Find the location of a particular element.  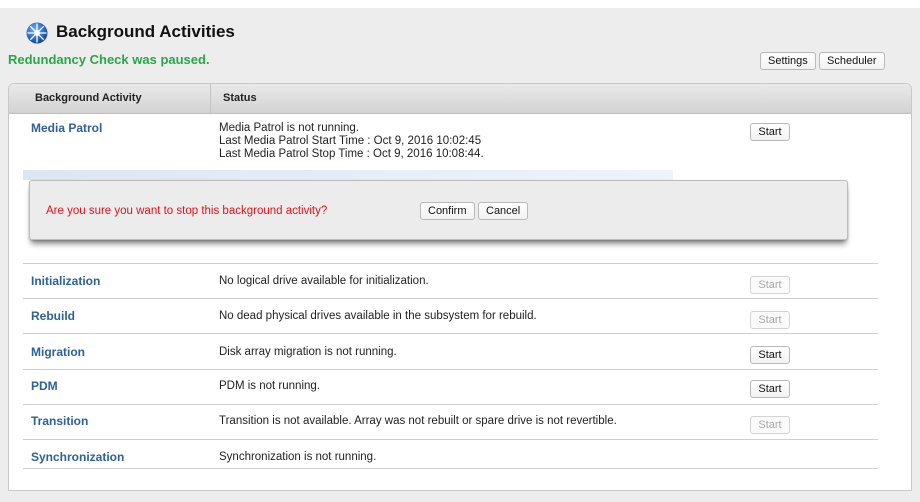

dialog-highlight is located at coordinates (348, 175).